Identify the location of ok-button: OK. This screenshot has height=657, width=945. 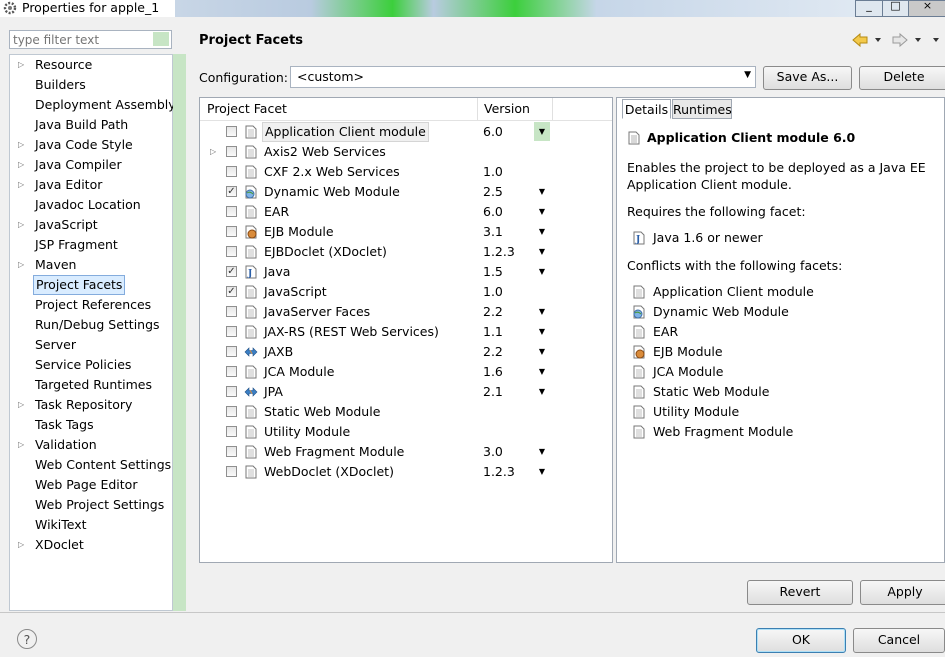
(801, 640).